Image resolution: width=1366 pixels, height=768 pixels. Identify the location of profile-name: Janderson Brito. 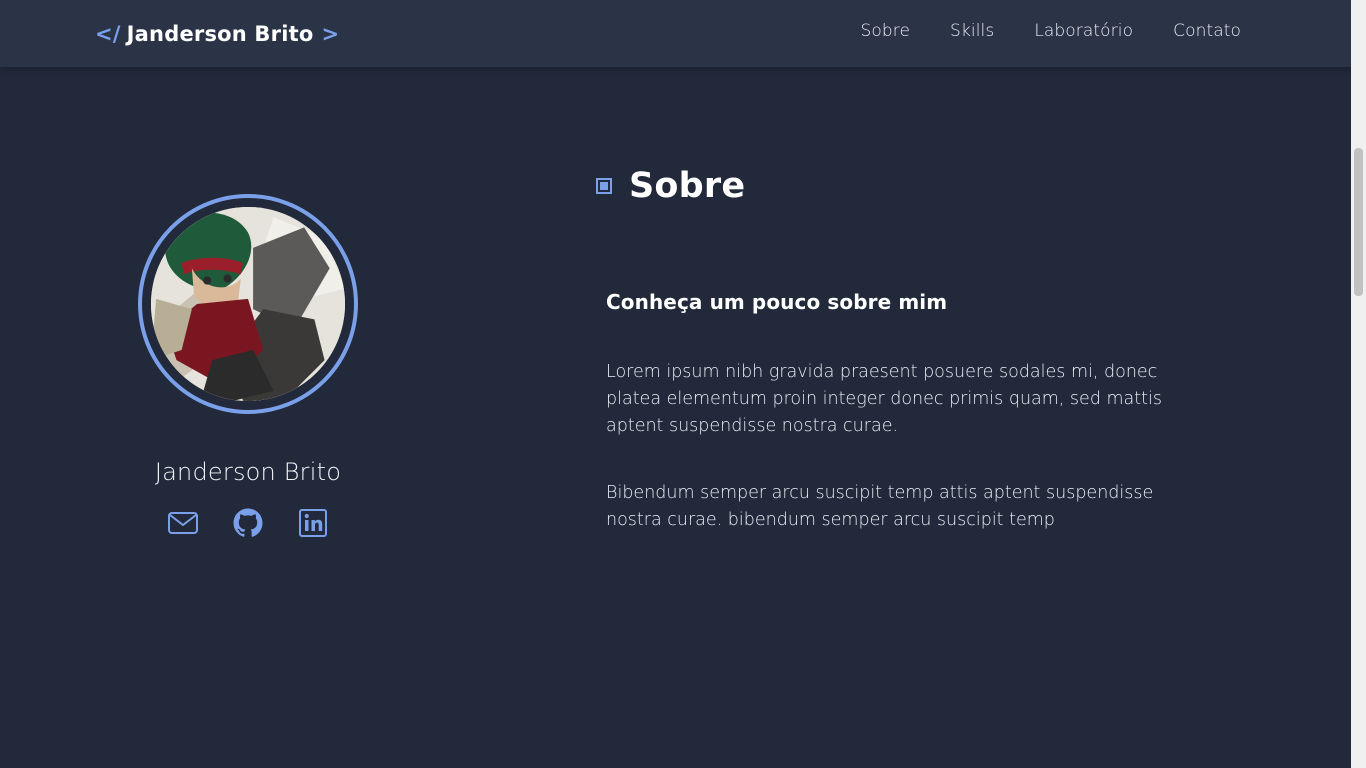
(248, 472).